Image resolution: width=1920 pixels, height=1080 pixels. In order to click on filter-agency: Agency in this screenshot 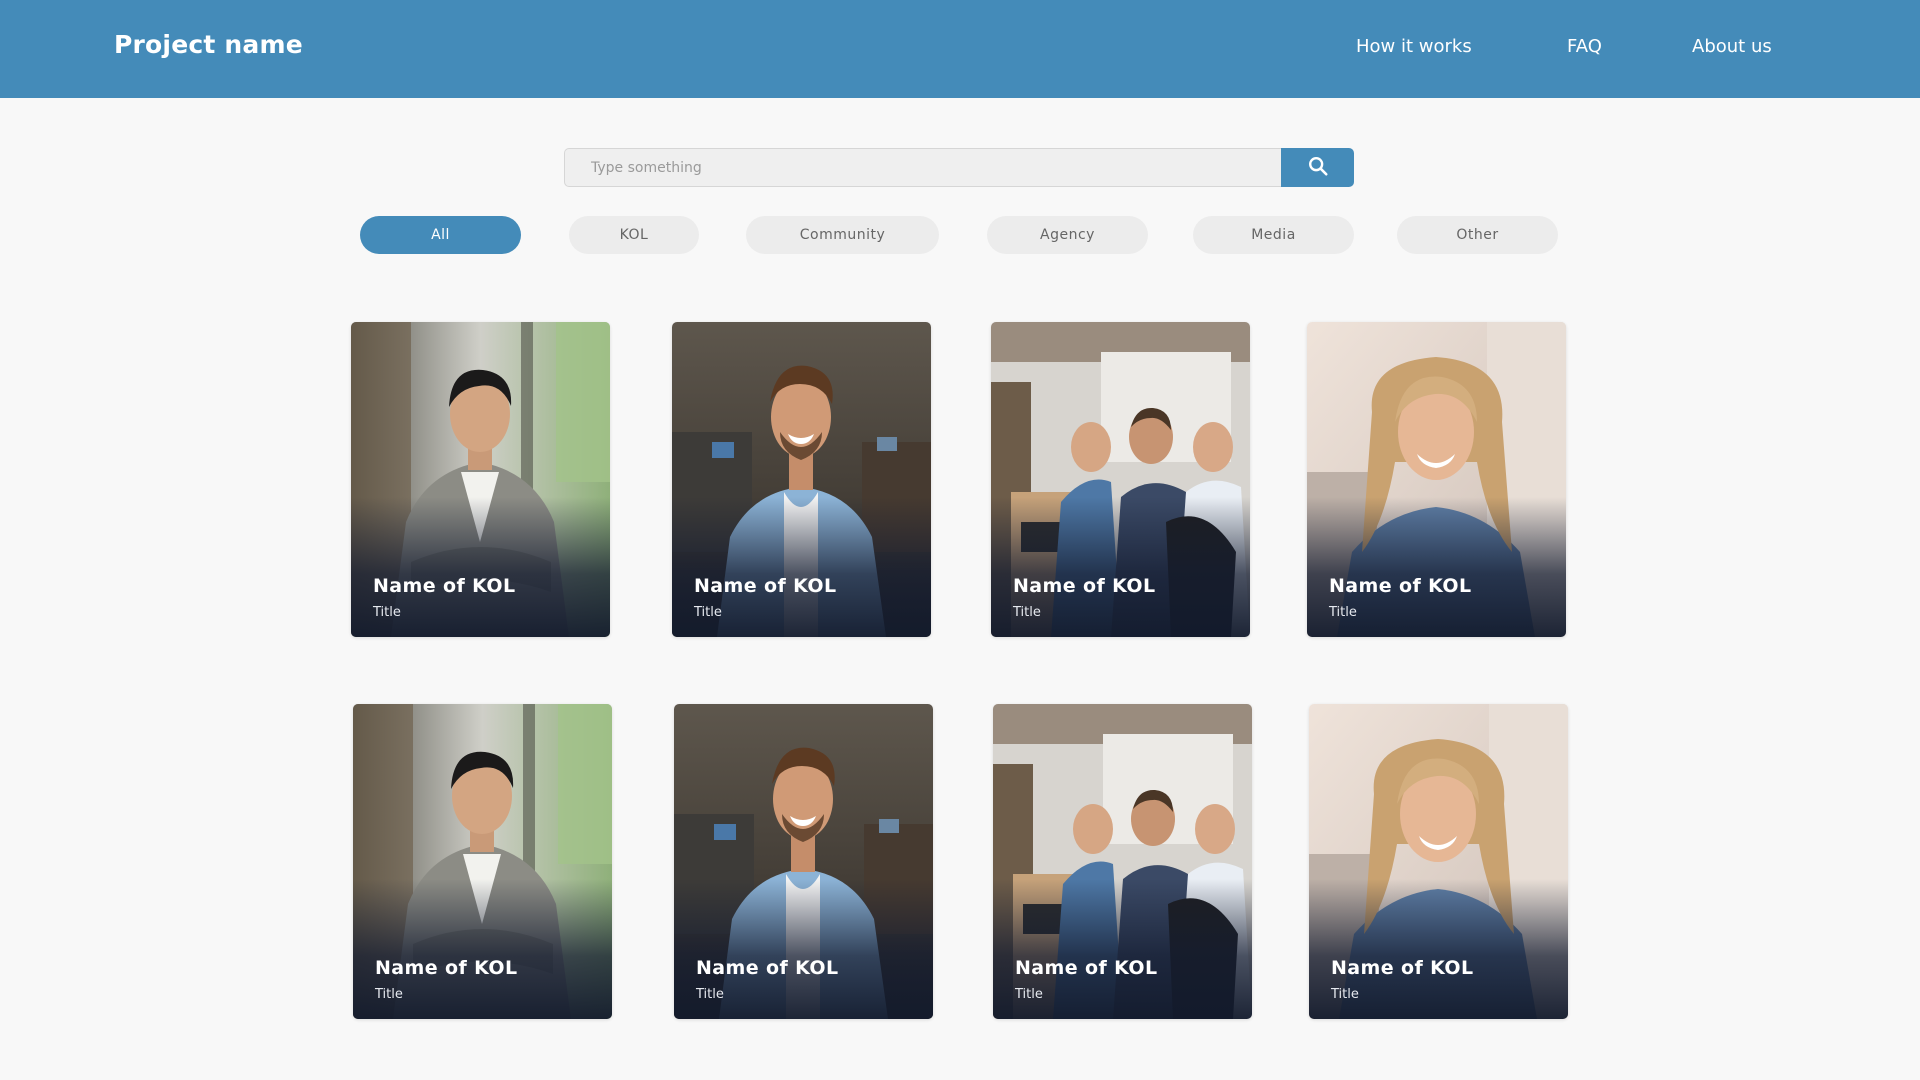, I will do `click(1067, 235)`.